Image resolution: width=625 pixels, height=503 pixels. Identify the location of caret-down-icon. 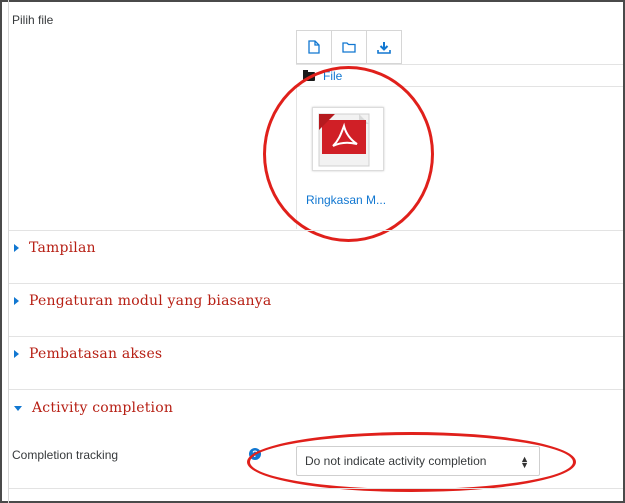
(18, 408).